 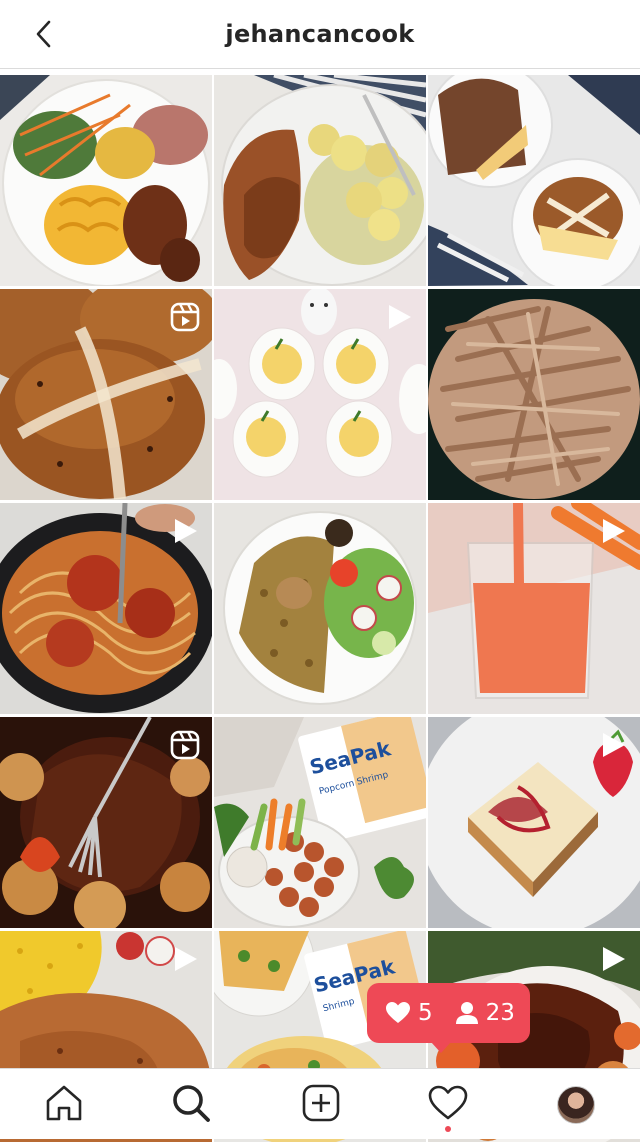 I want to click on heart-filled-icon, so click(x=398, y=1012).